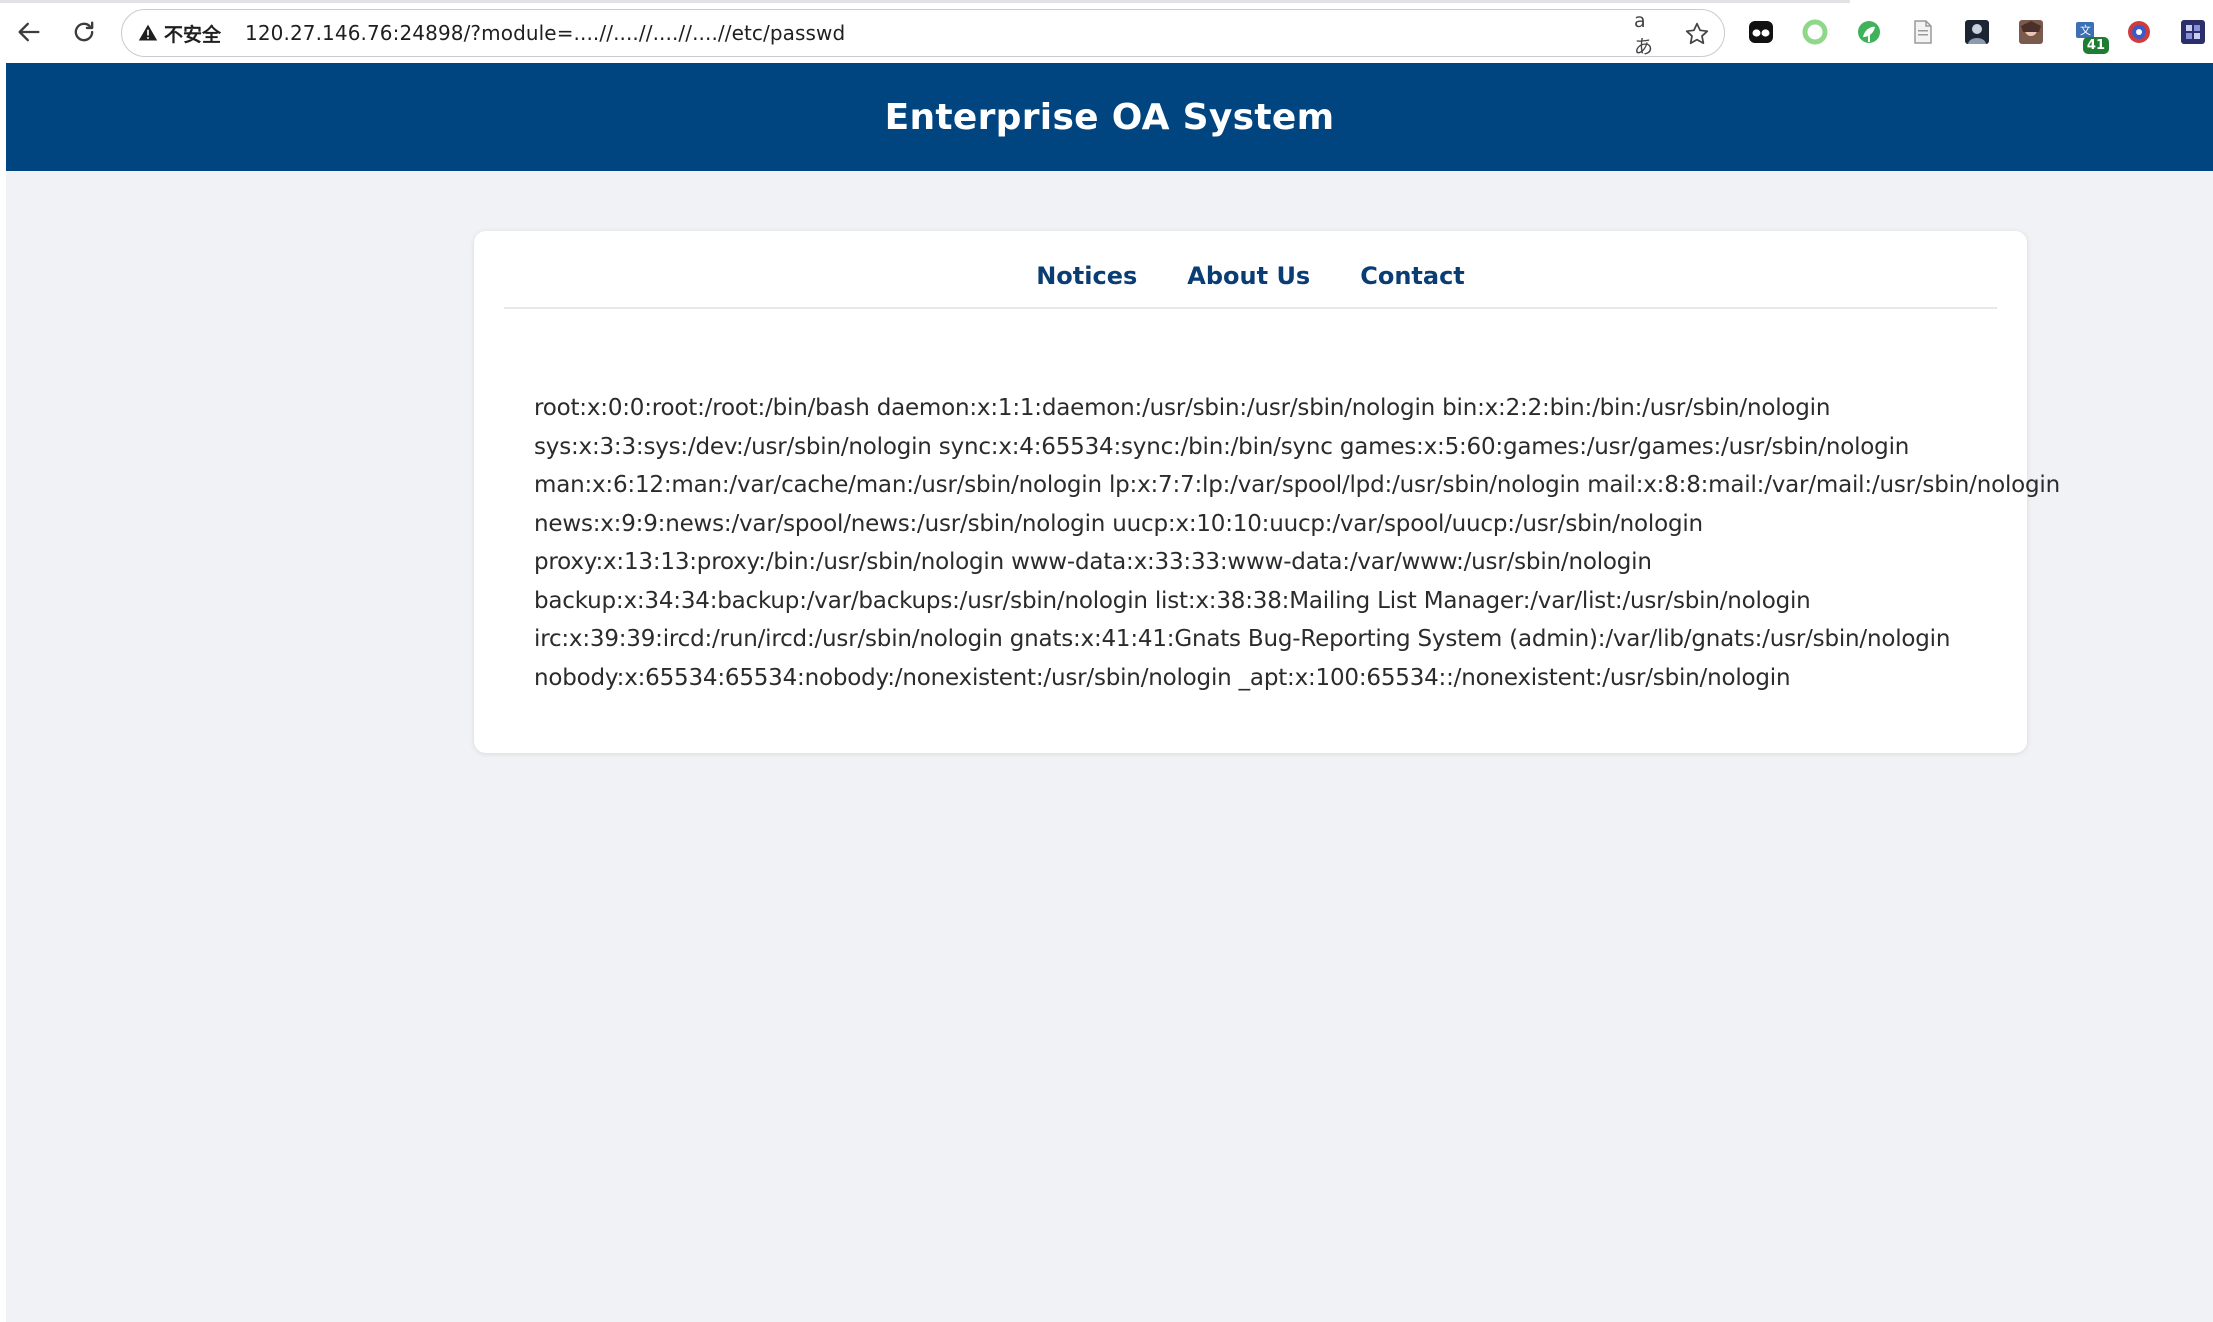  I want to click on nav-link-notices: Notices, so click(1086, 276).